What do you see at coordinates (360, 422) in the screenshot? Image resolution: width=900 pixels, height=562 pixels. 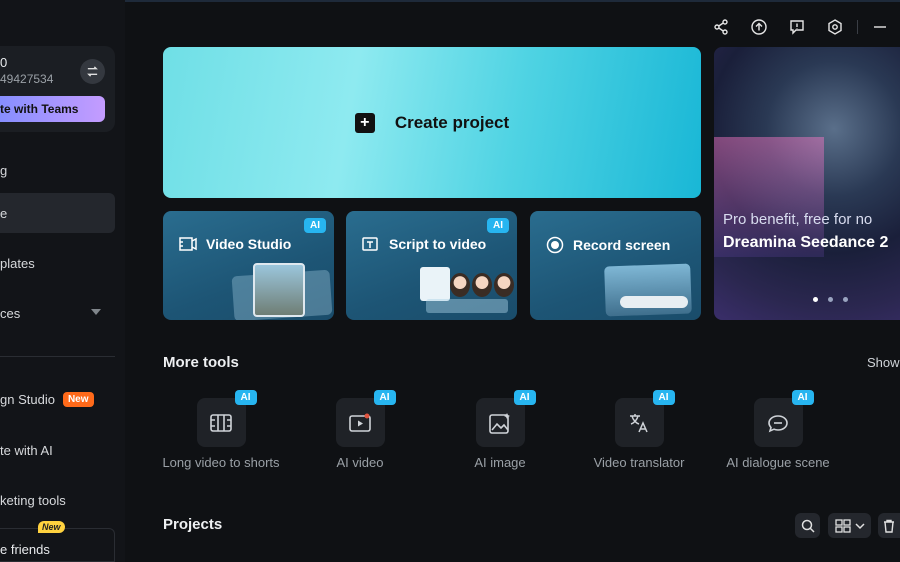 I see `play-video-icon` at bounding box center [360, 422].